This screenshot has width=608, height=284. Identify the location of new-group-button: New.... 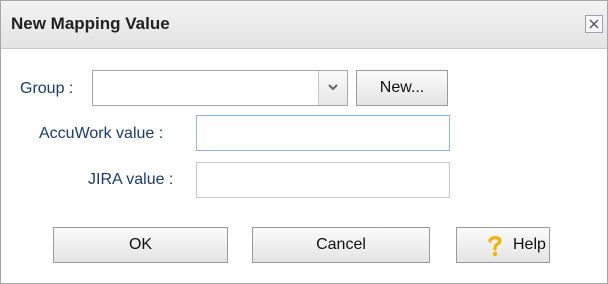
(402, 88).